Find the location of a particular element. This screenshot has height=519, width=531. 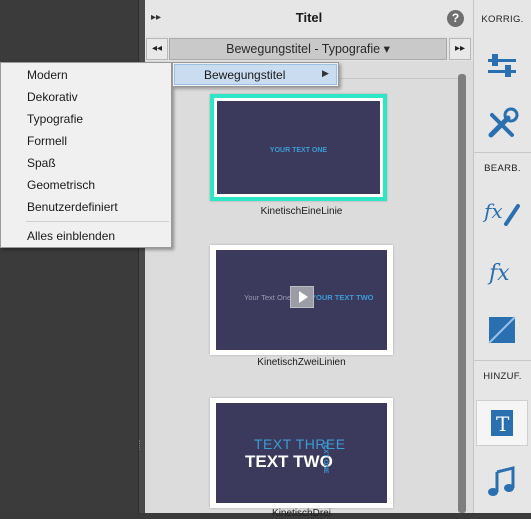

preview-text: Your Text One is located at coordinates (268, 297).